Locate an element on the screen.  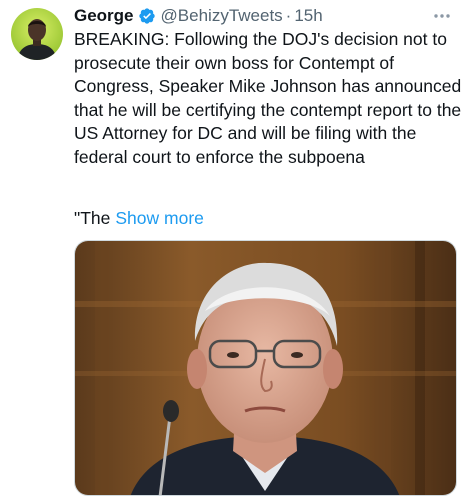
author-display-name: George is located at coordinates (104, 16).